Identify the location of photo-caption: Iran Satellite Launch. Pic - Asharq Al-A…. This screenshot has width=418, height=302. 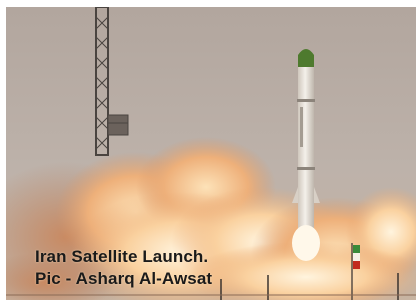
(123, 268).